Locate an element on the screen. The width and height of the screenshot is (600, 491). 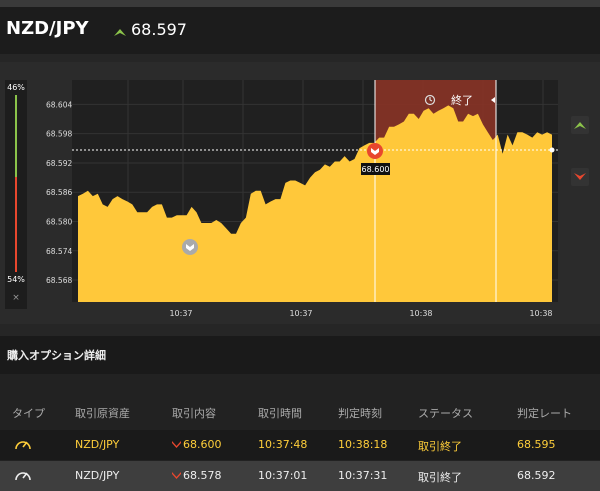
y-tick-label: 68.604 is located at coordinates (59, 104).